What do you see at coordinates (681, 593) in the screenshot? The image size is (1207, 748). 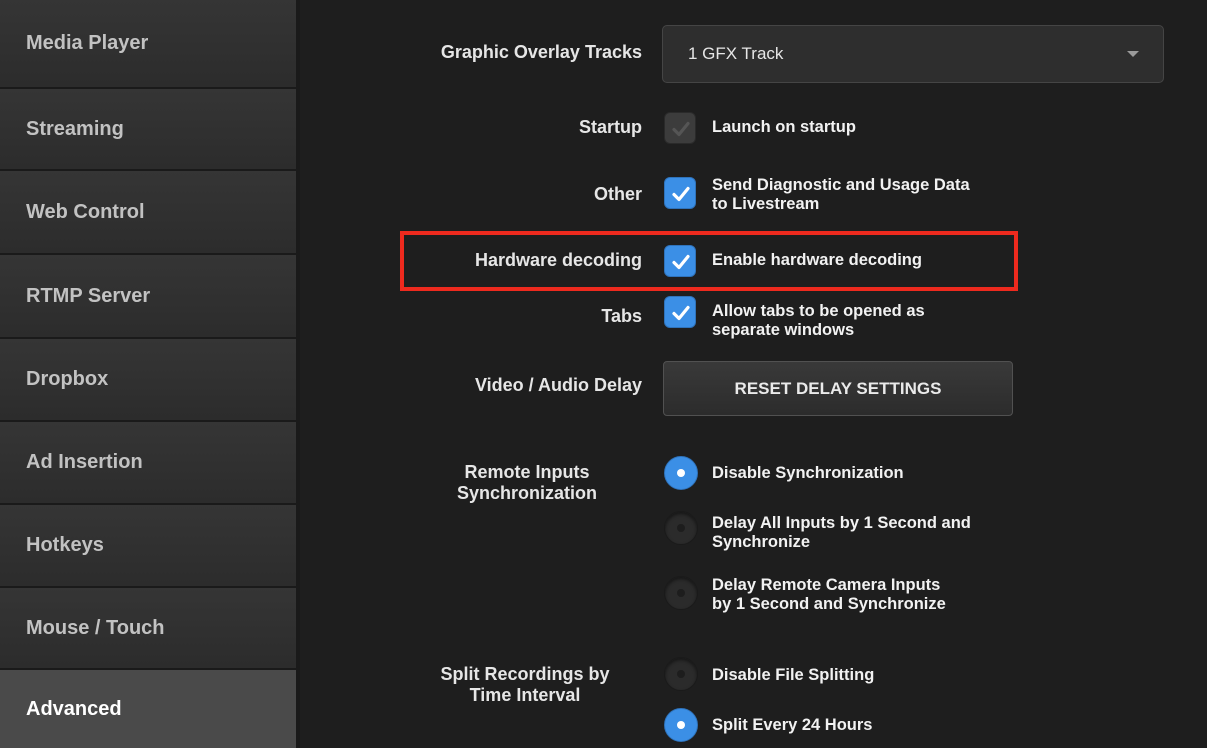 I see `delay-remote-camera-radio` at bounding box center [681, 593].